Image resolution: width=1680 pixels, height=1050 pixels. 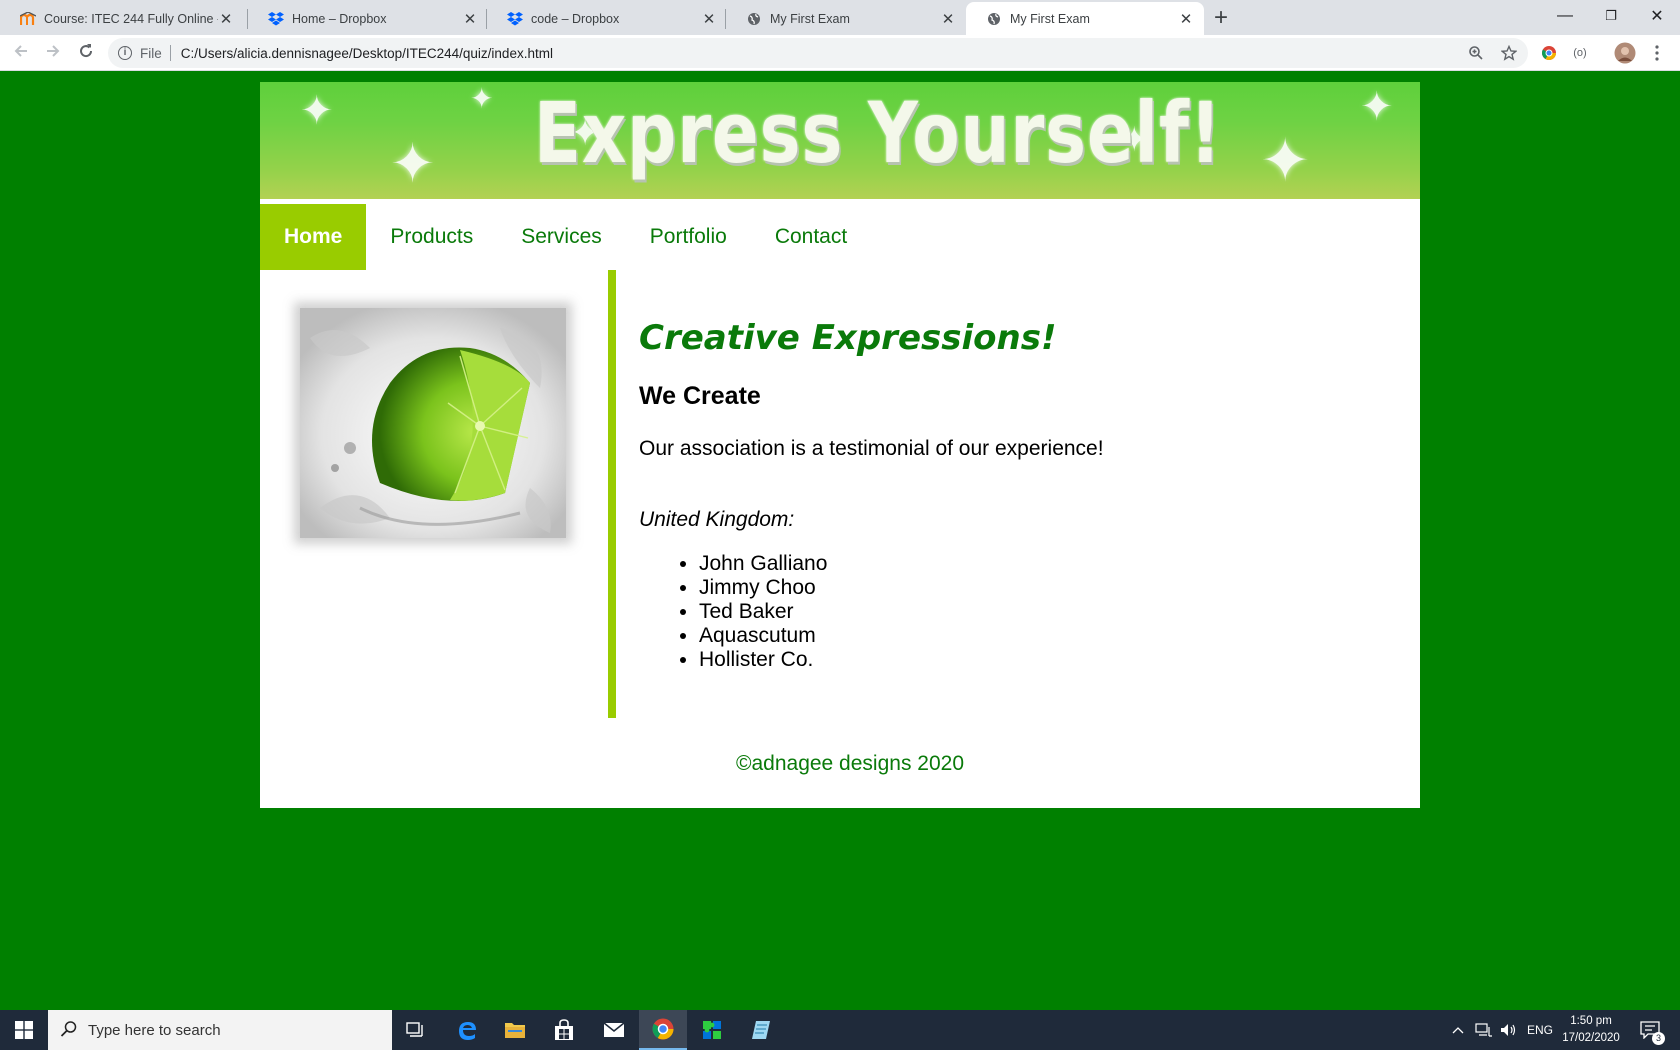 What do you see at coordinates (154, 1030) in the screenshot?
I see `search-placeholder: Type here to search` at bounding box center [154, 1030].